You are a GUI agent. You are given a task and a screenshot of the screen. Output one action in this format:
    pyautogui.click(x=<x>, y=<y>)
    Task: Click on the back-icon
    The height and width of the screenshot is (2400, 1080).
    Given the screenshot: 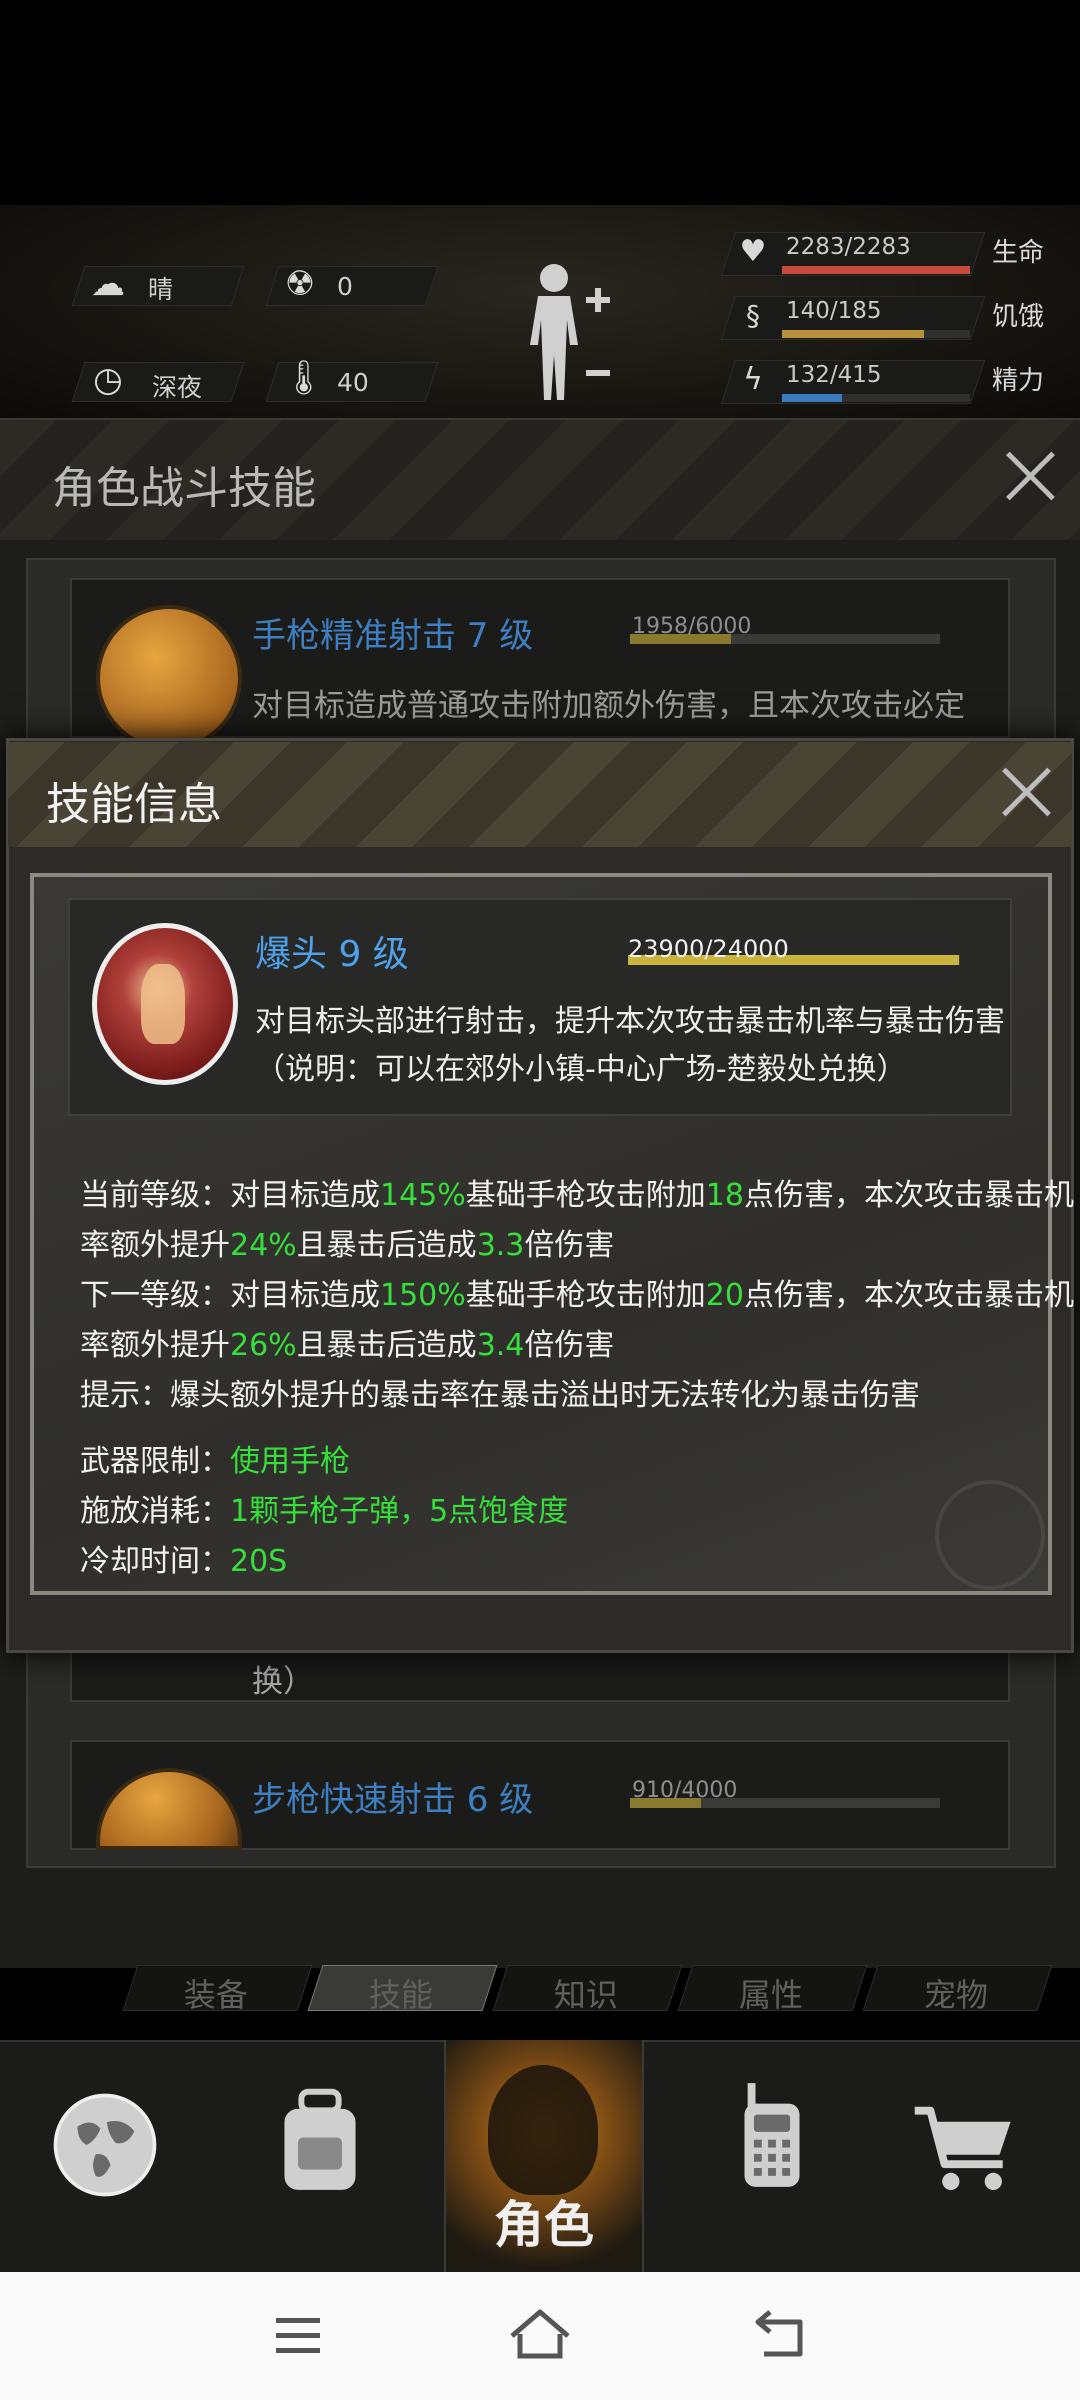 What is the action you would take?
    pyautogui.click(x=782, y=2335)
    